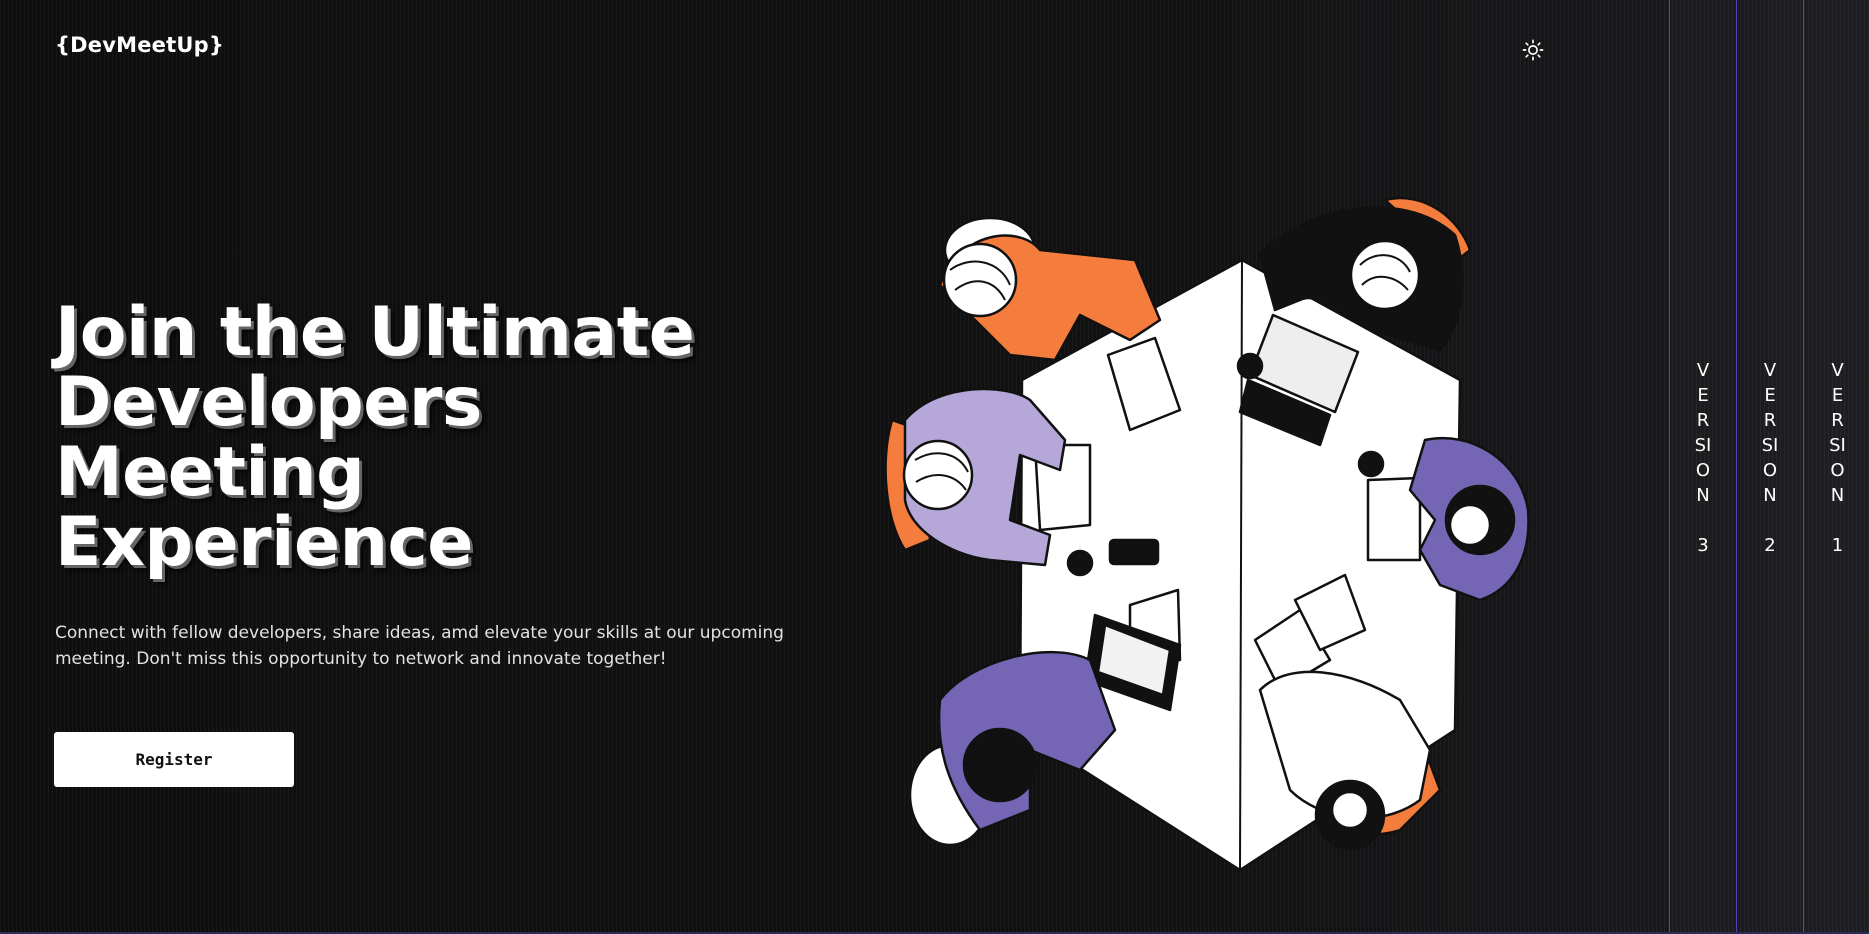 Image resolution: width=1869 pixels, height=934 pixels. I want to click on version-selector: VERSION 3 VERSION 2 VERSION 1, so click(1769, 467).